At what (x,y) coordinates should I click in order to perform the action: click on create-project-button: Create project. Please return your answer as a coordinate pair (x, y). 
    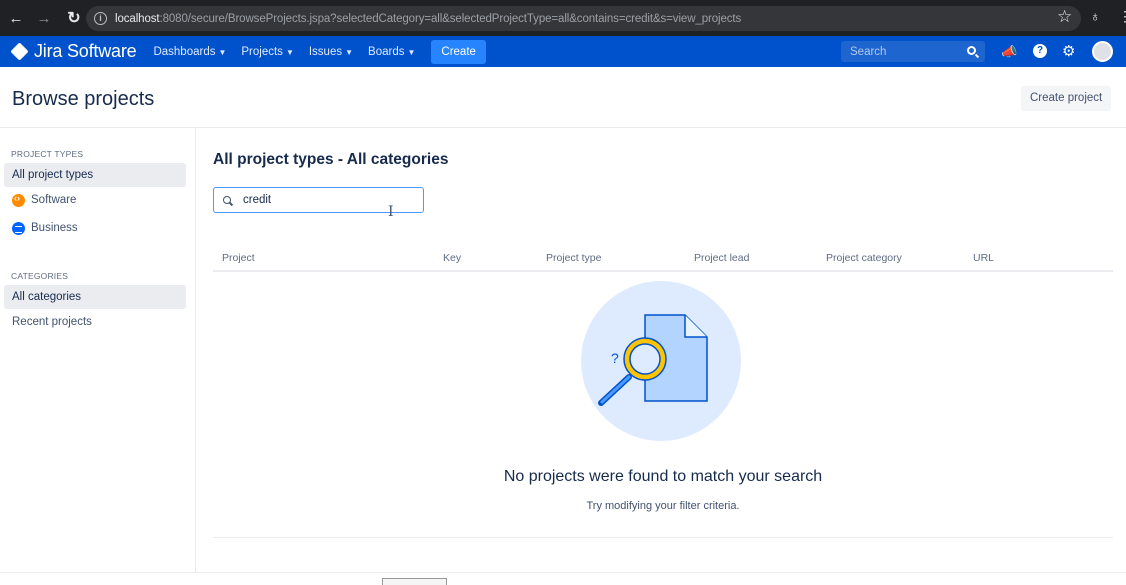
    Looking at the image, I should click on (1066, 98).